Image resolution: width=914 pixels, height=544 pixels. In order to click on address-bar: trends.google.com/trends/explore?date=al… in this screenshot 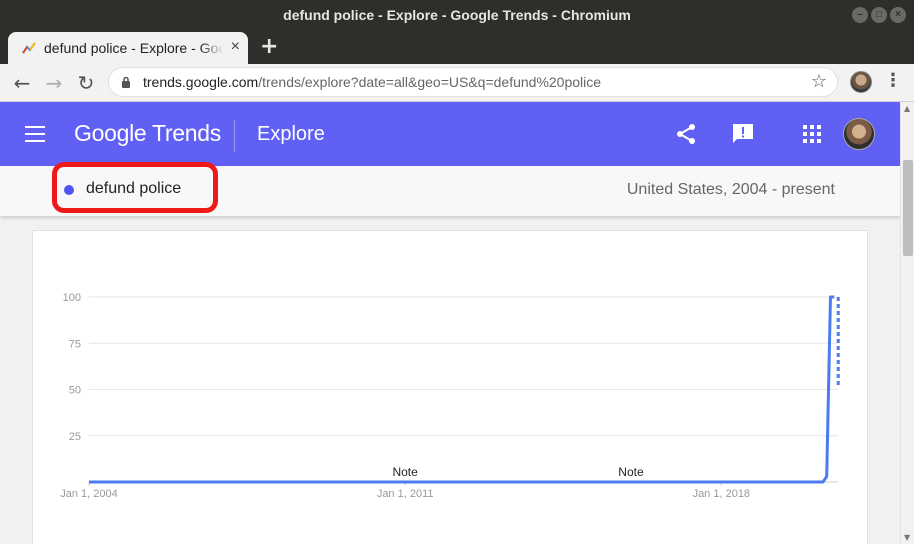, I will do `click(473, 82)`.